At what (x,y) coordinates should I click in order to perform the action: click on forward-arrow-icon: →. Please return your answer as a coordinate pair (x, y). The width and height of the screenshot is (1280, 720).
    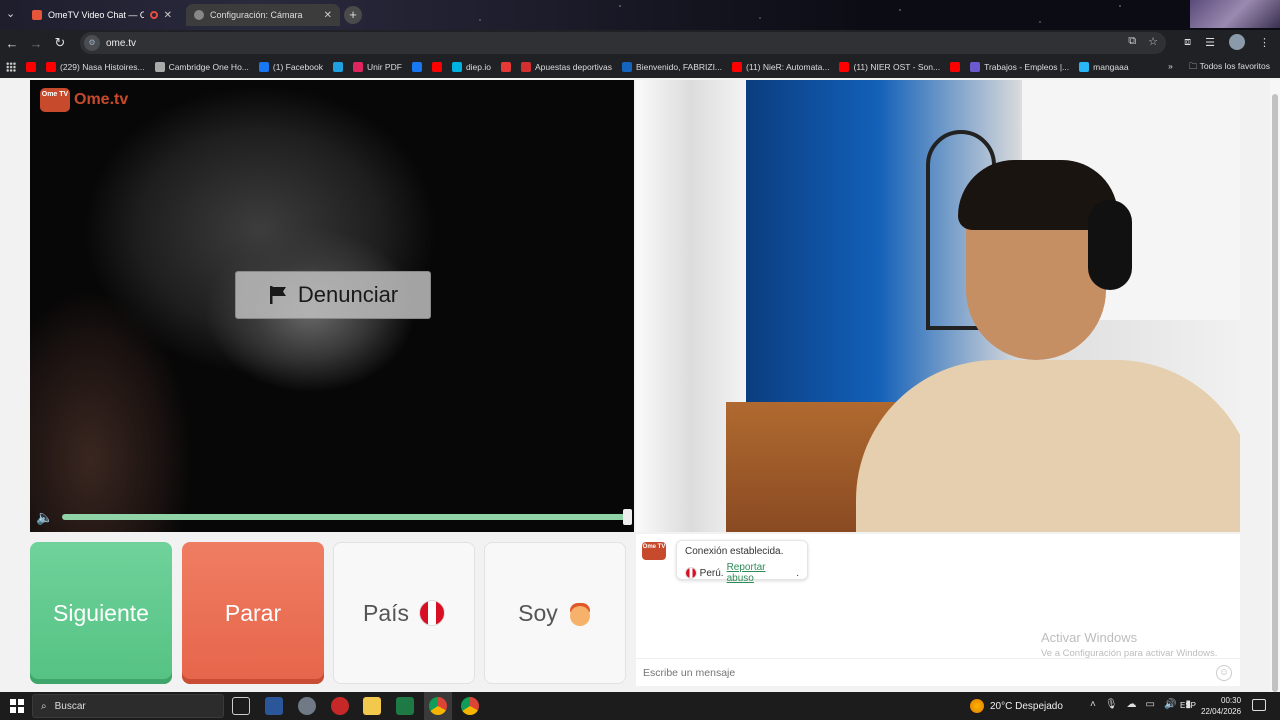
    Looking at the image, I should click on (36, 43).